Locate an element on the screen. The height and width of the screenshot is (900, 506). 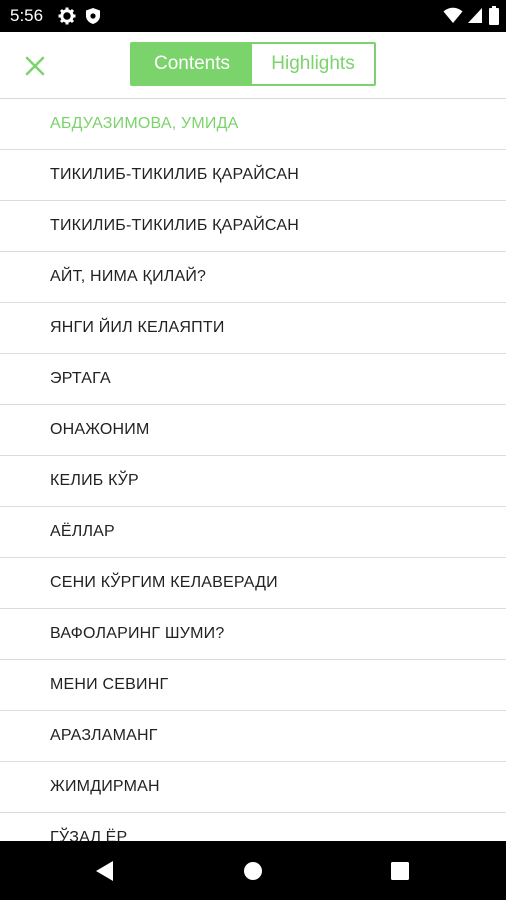
view-toggle: Contents Highlights is located at coordinates (253, 64).